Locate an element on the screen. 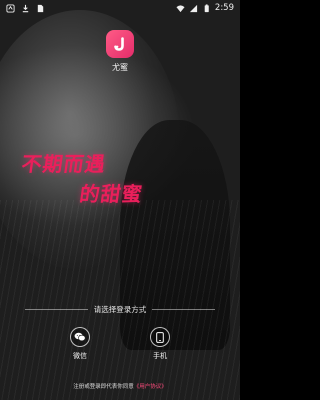 The image size is (320, 400). login-method-header: 请选择登录方式 is located at coordinates (120, 309).